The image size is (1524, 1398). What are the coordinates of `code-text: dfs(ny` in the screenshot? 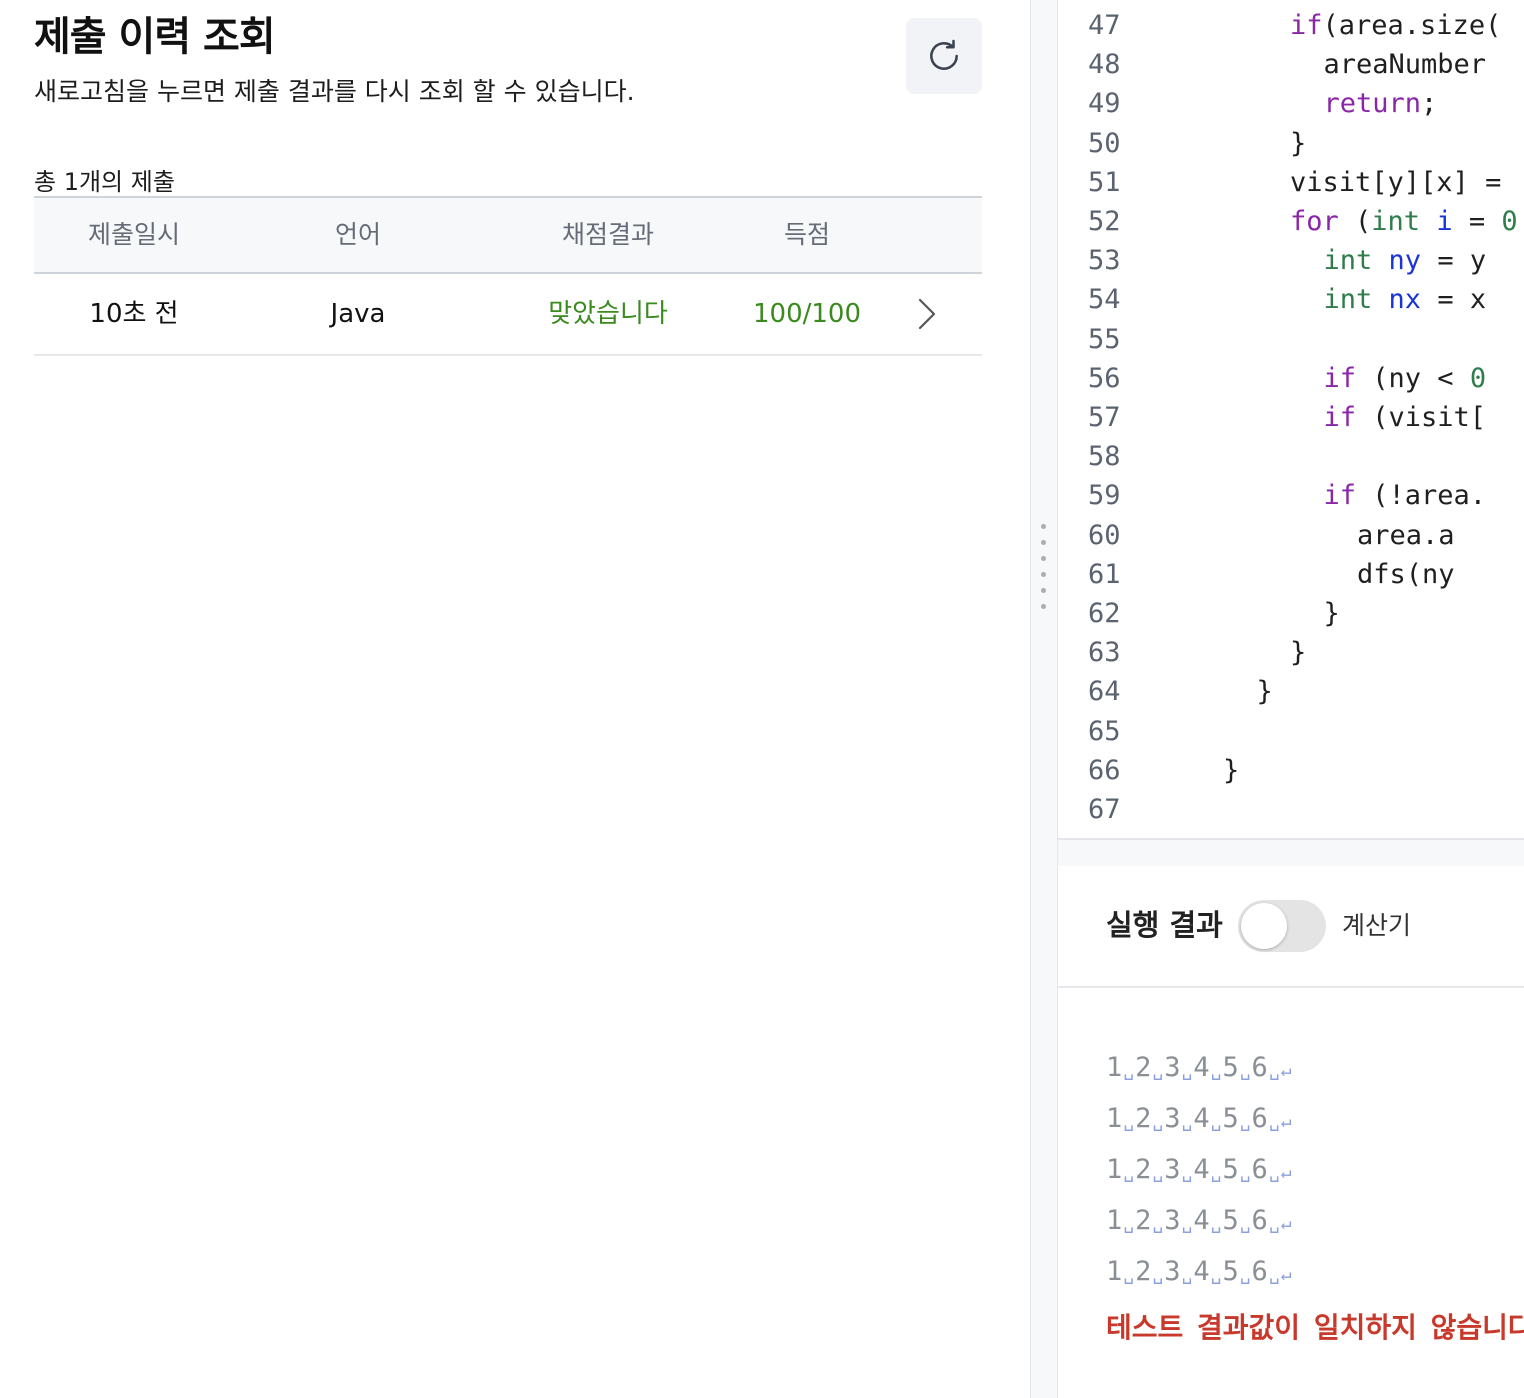 It's located at (1406, 574).